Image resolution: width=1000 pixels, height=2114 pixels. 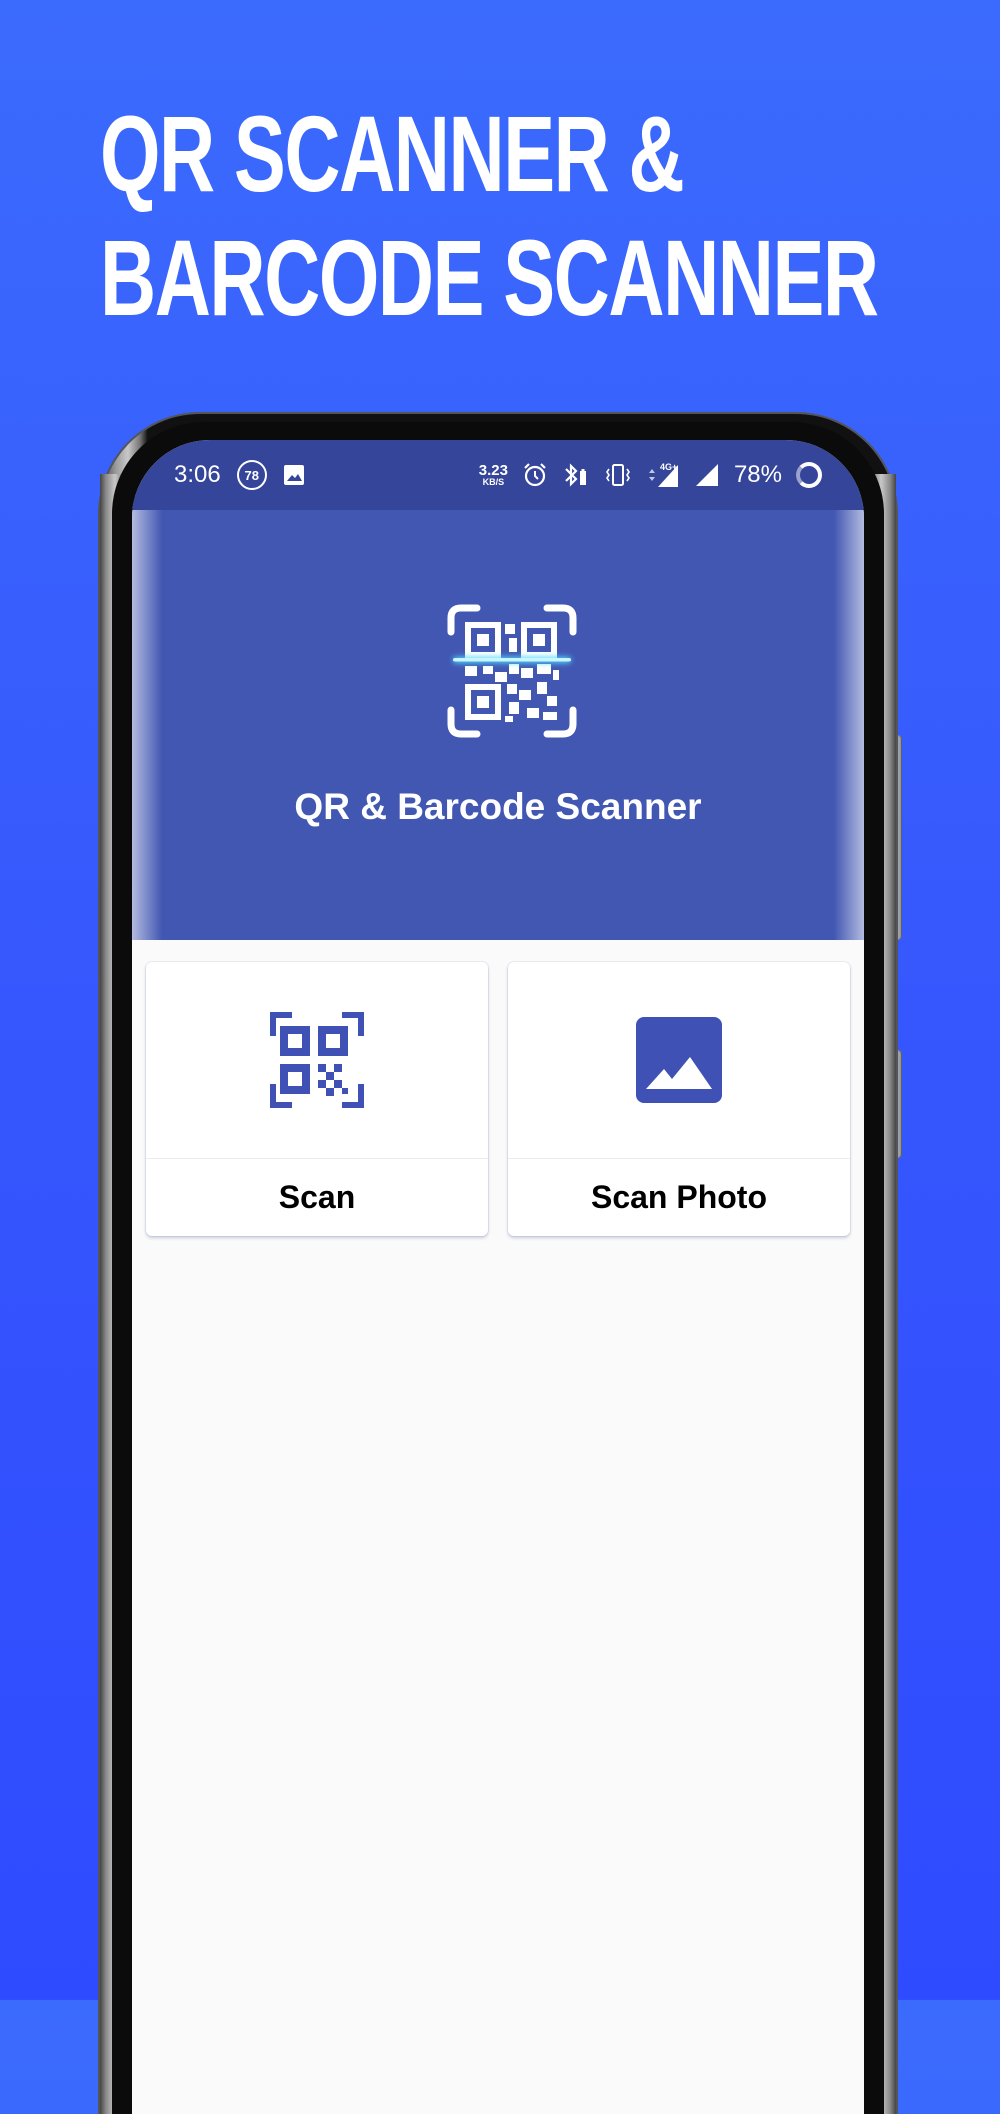 What do you see at coordinates (575, 475) in the screenshot?
I see `bluetooth-battery-icon` at bounding box center [575, 475].